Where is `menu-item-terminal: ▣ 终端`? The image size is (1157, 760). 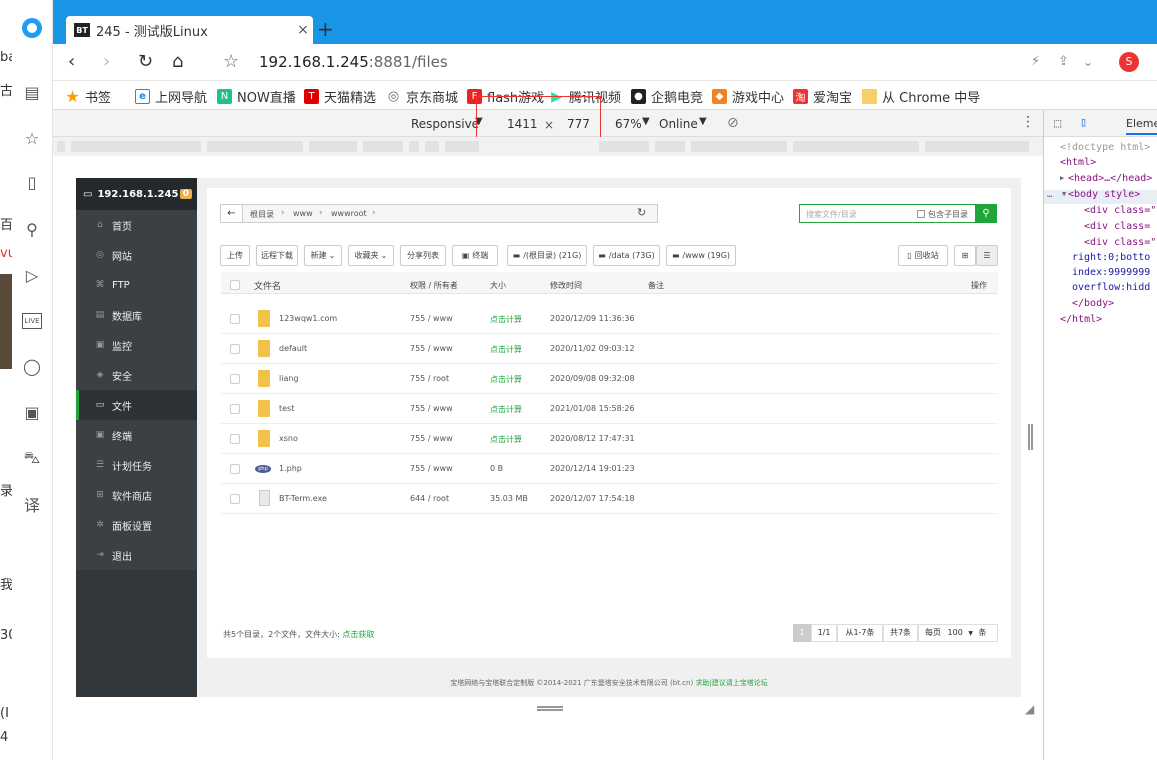 menu-item-terminal: ▣ 终端 is located at coordinates (136, 435).